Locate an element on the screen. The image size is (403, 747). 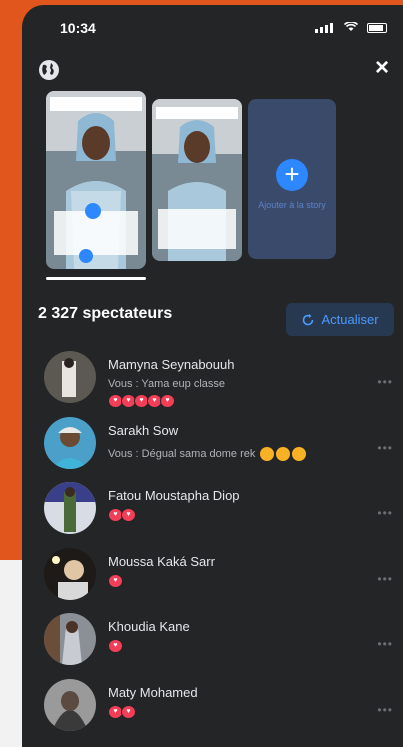
refresh-button: Actualiser is located at coordinates (340, 319).